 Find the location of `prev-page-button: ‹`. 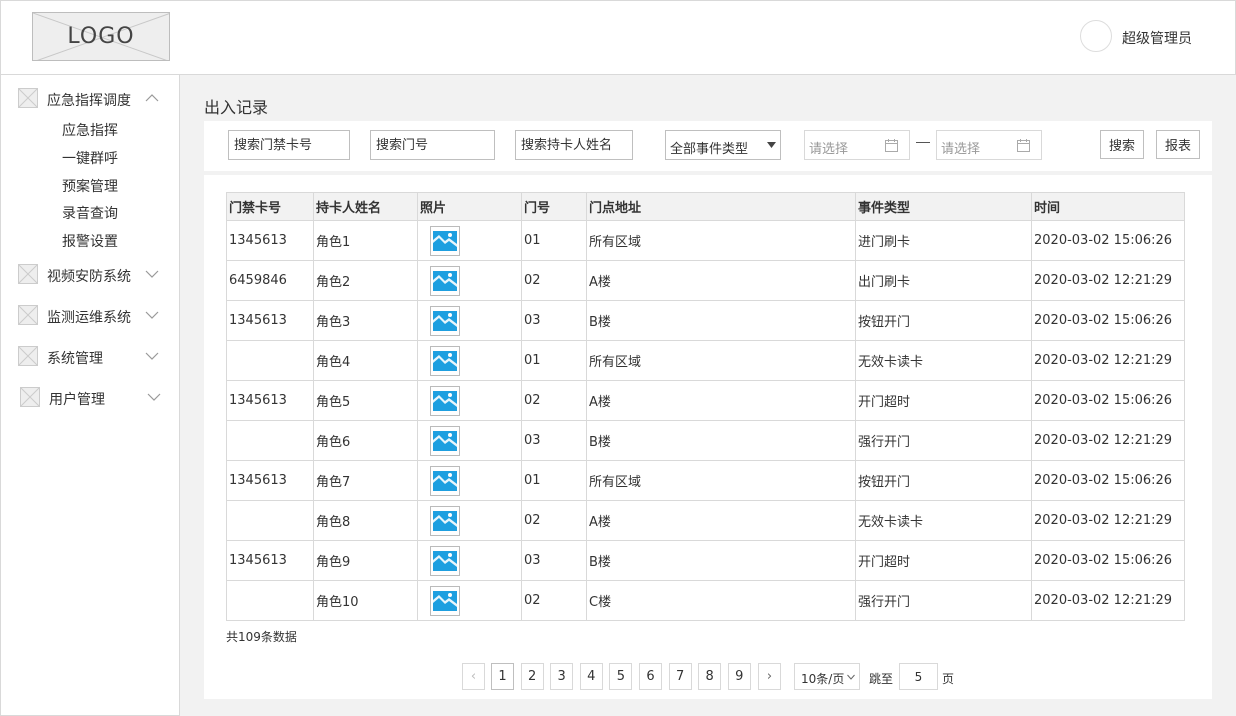

prev-page-button: ‹ is located at coordinates (473, 676).